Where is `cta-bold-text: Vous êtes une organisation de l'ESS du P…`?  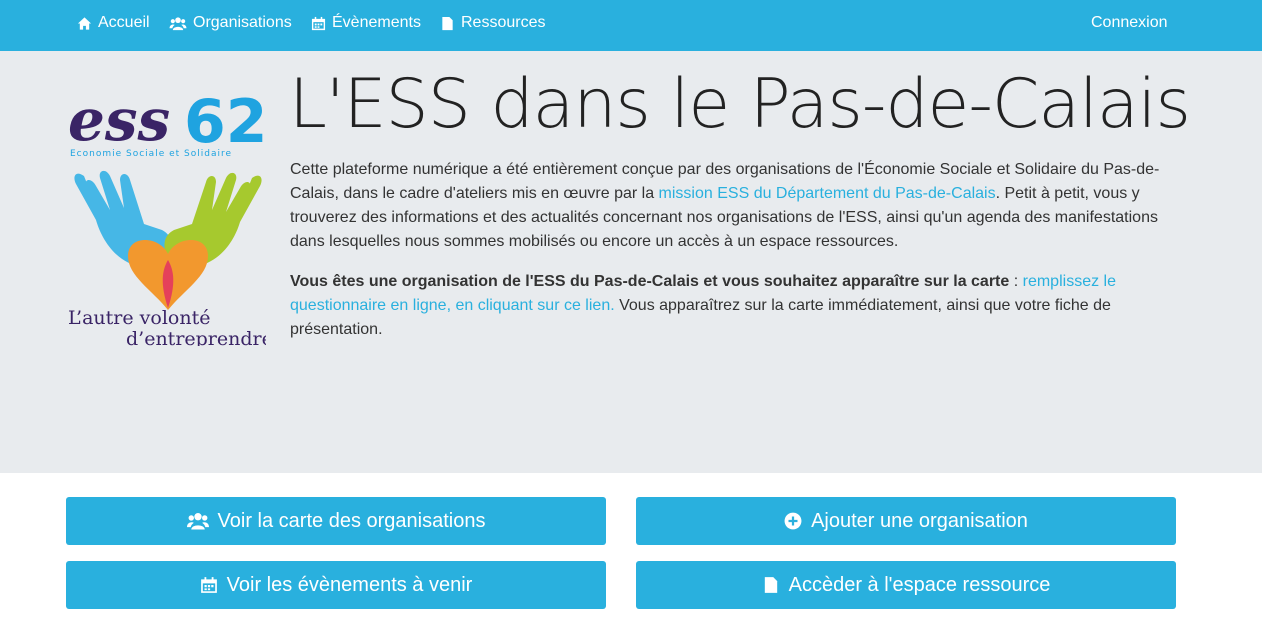
cta-bold-text: Vous êtes une organisation de l'ESS du P… is located at coordinates (650, 281).